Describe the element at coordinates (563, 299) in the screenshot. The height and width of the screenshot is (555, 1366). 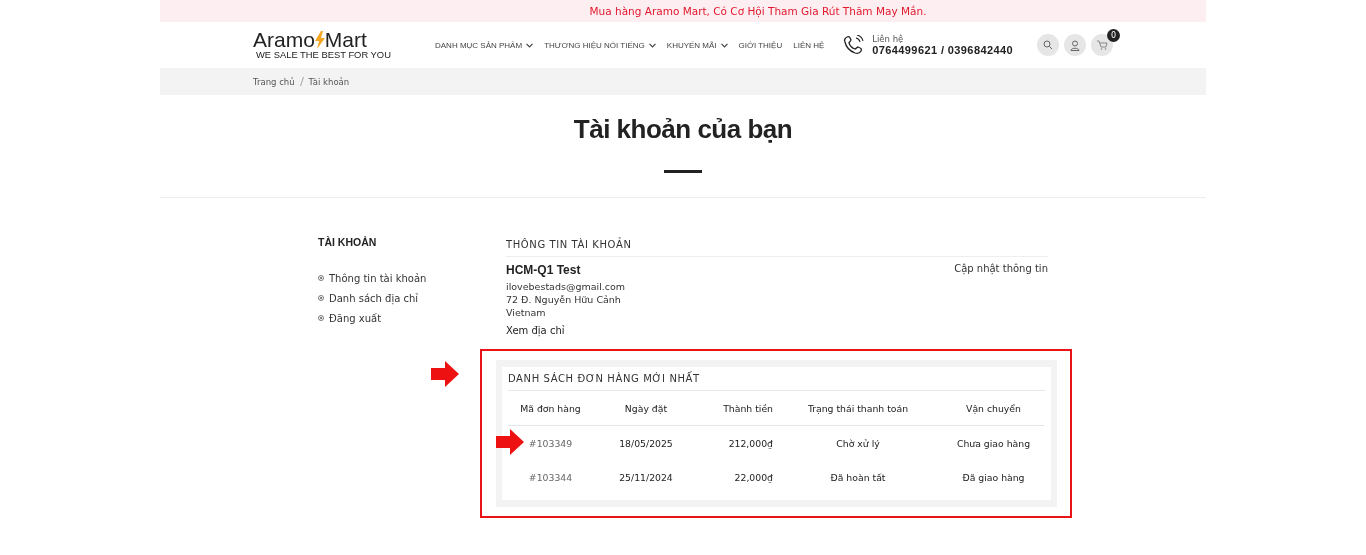
I see `address-text: 72 Đ. Nguyễn Hữu Cảnh` at that location.